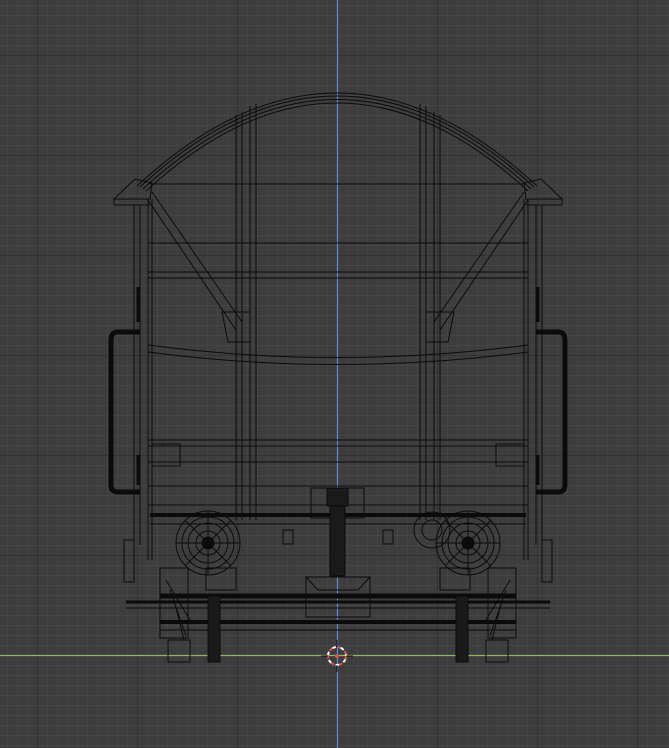 The height and width of the screenshot is (748, 669). Describe the element at coordinates (337, 656) in the screenshot. I see `3d-cursor-icon` at that location.